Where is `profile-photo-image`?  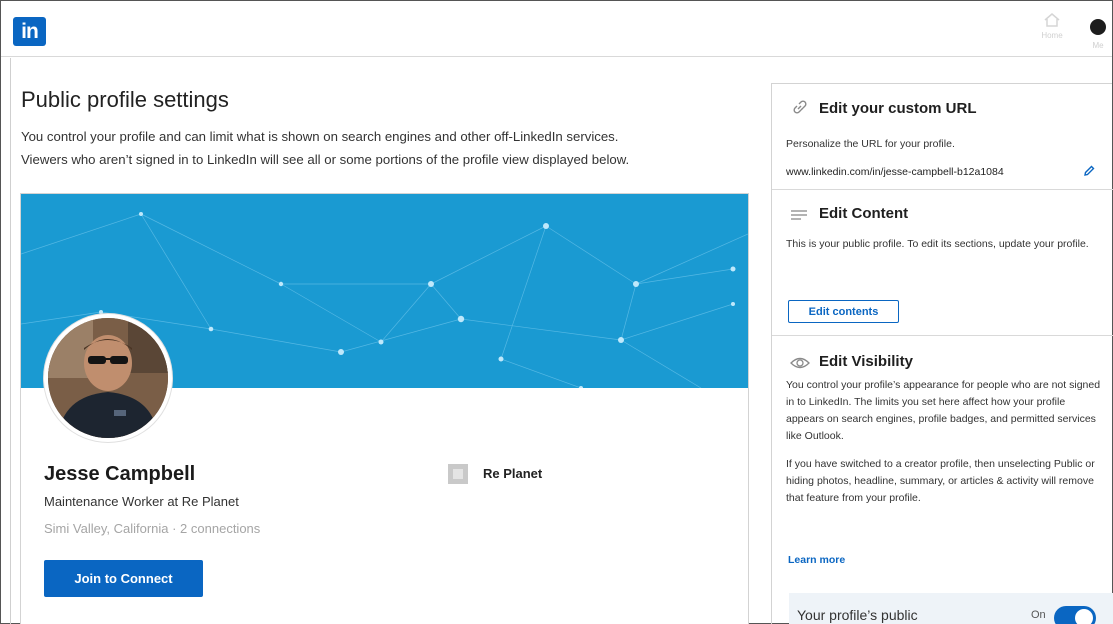 profile-photo-image is located at coordinates (108, 378).